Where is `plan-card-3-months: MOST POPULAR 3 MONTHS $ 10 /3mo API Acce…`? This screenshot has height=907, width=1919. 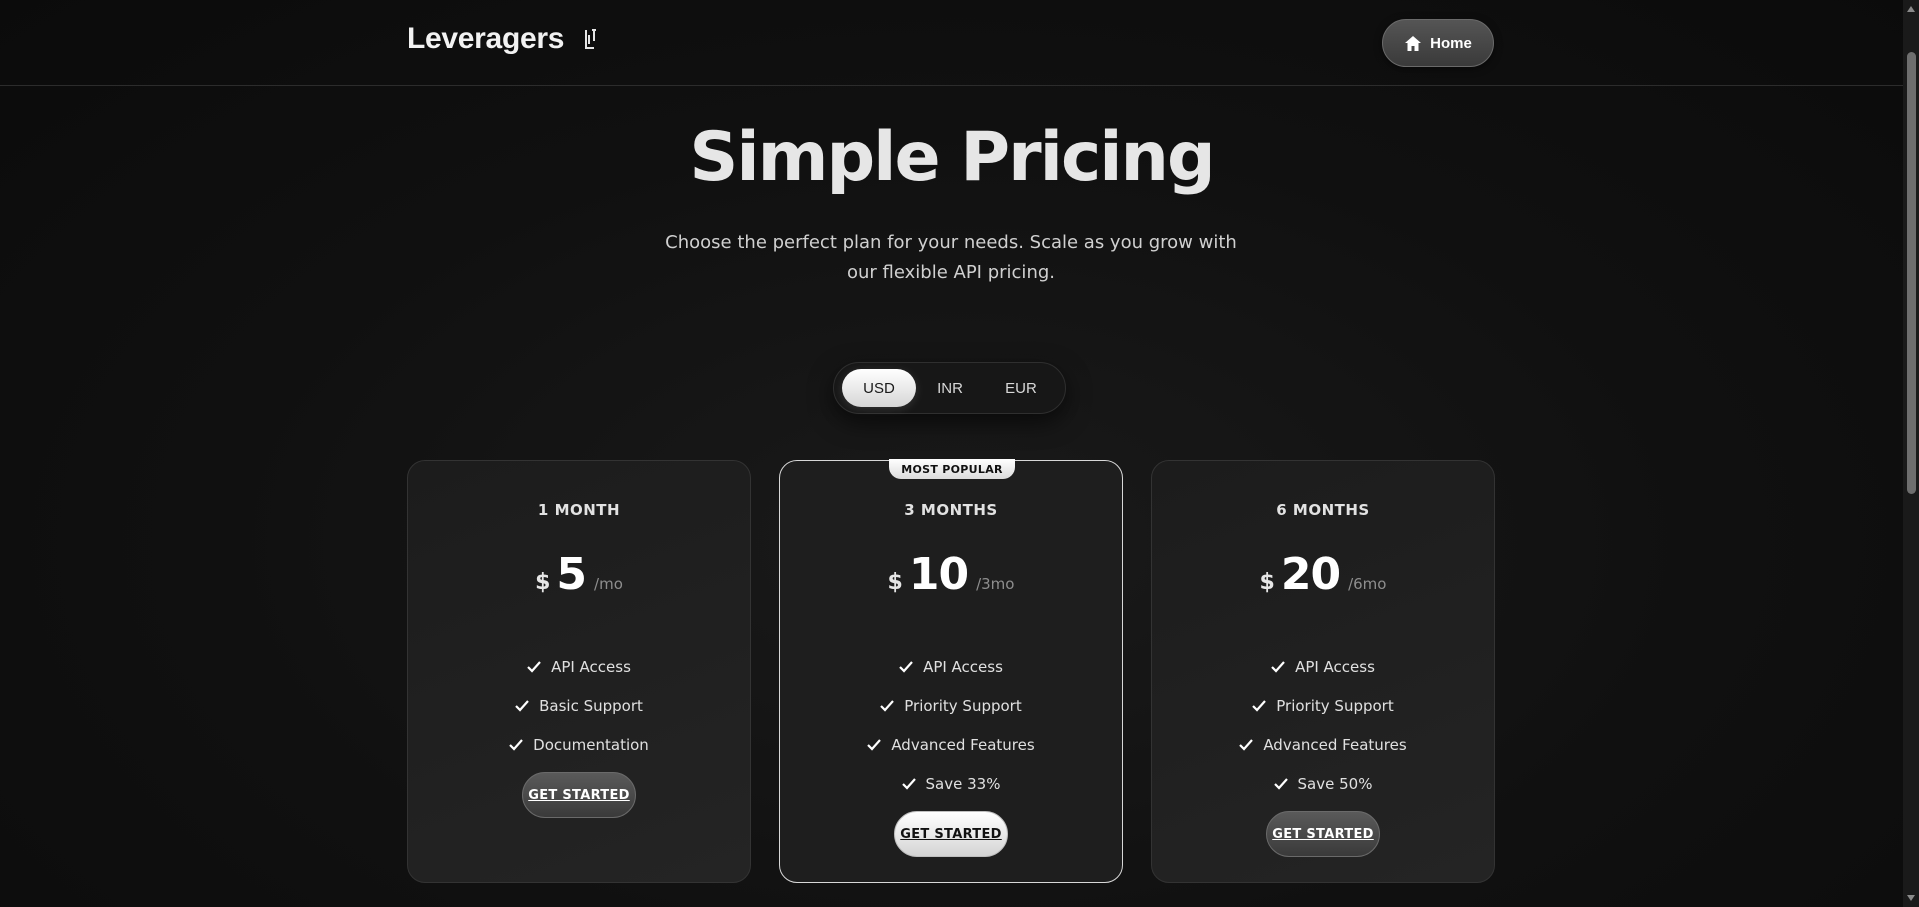
plan-card-3-months: MOST POPULAR 3 MONTHS $ 10 /3mo API Acce… is located at coordinates (951, 671).